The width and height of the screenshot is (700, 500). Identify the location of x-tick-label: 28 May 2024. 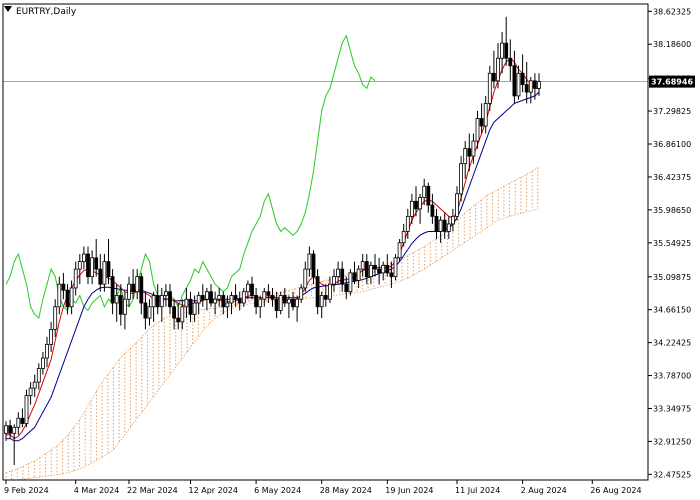
(346, 490).